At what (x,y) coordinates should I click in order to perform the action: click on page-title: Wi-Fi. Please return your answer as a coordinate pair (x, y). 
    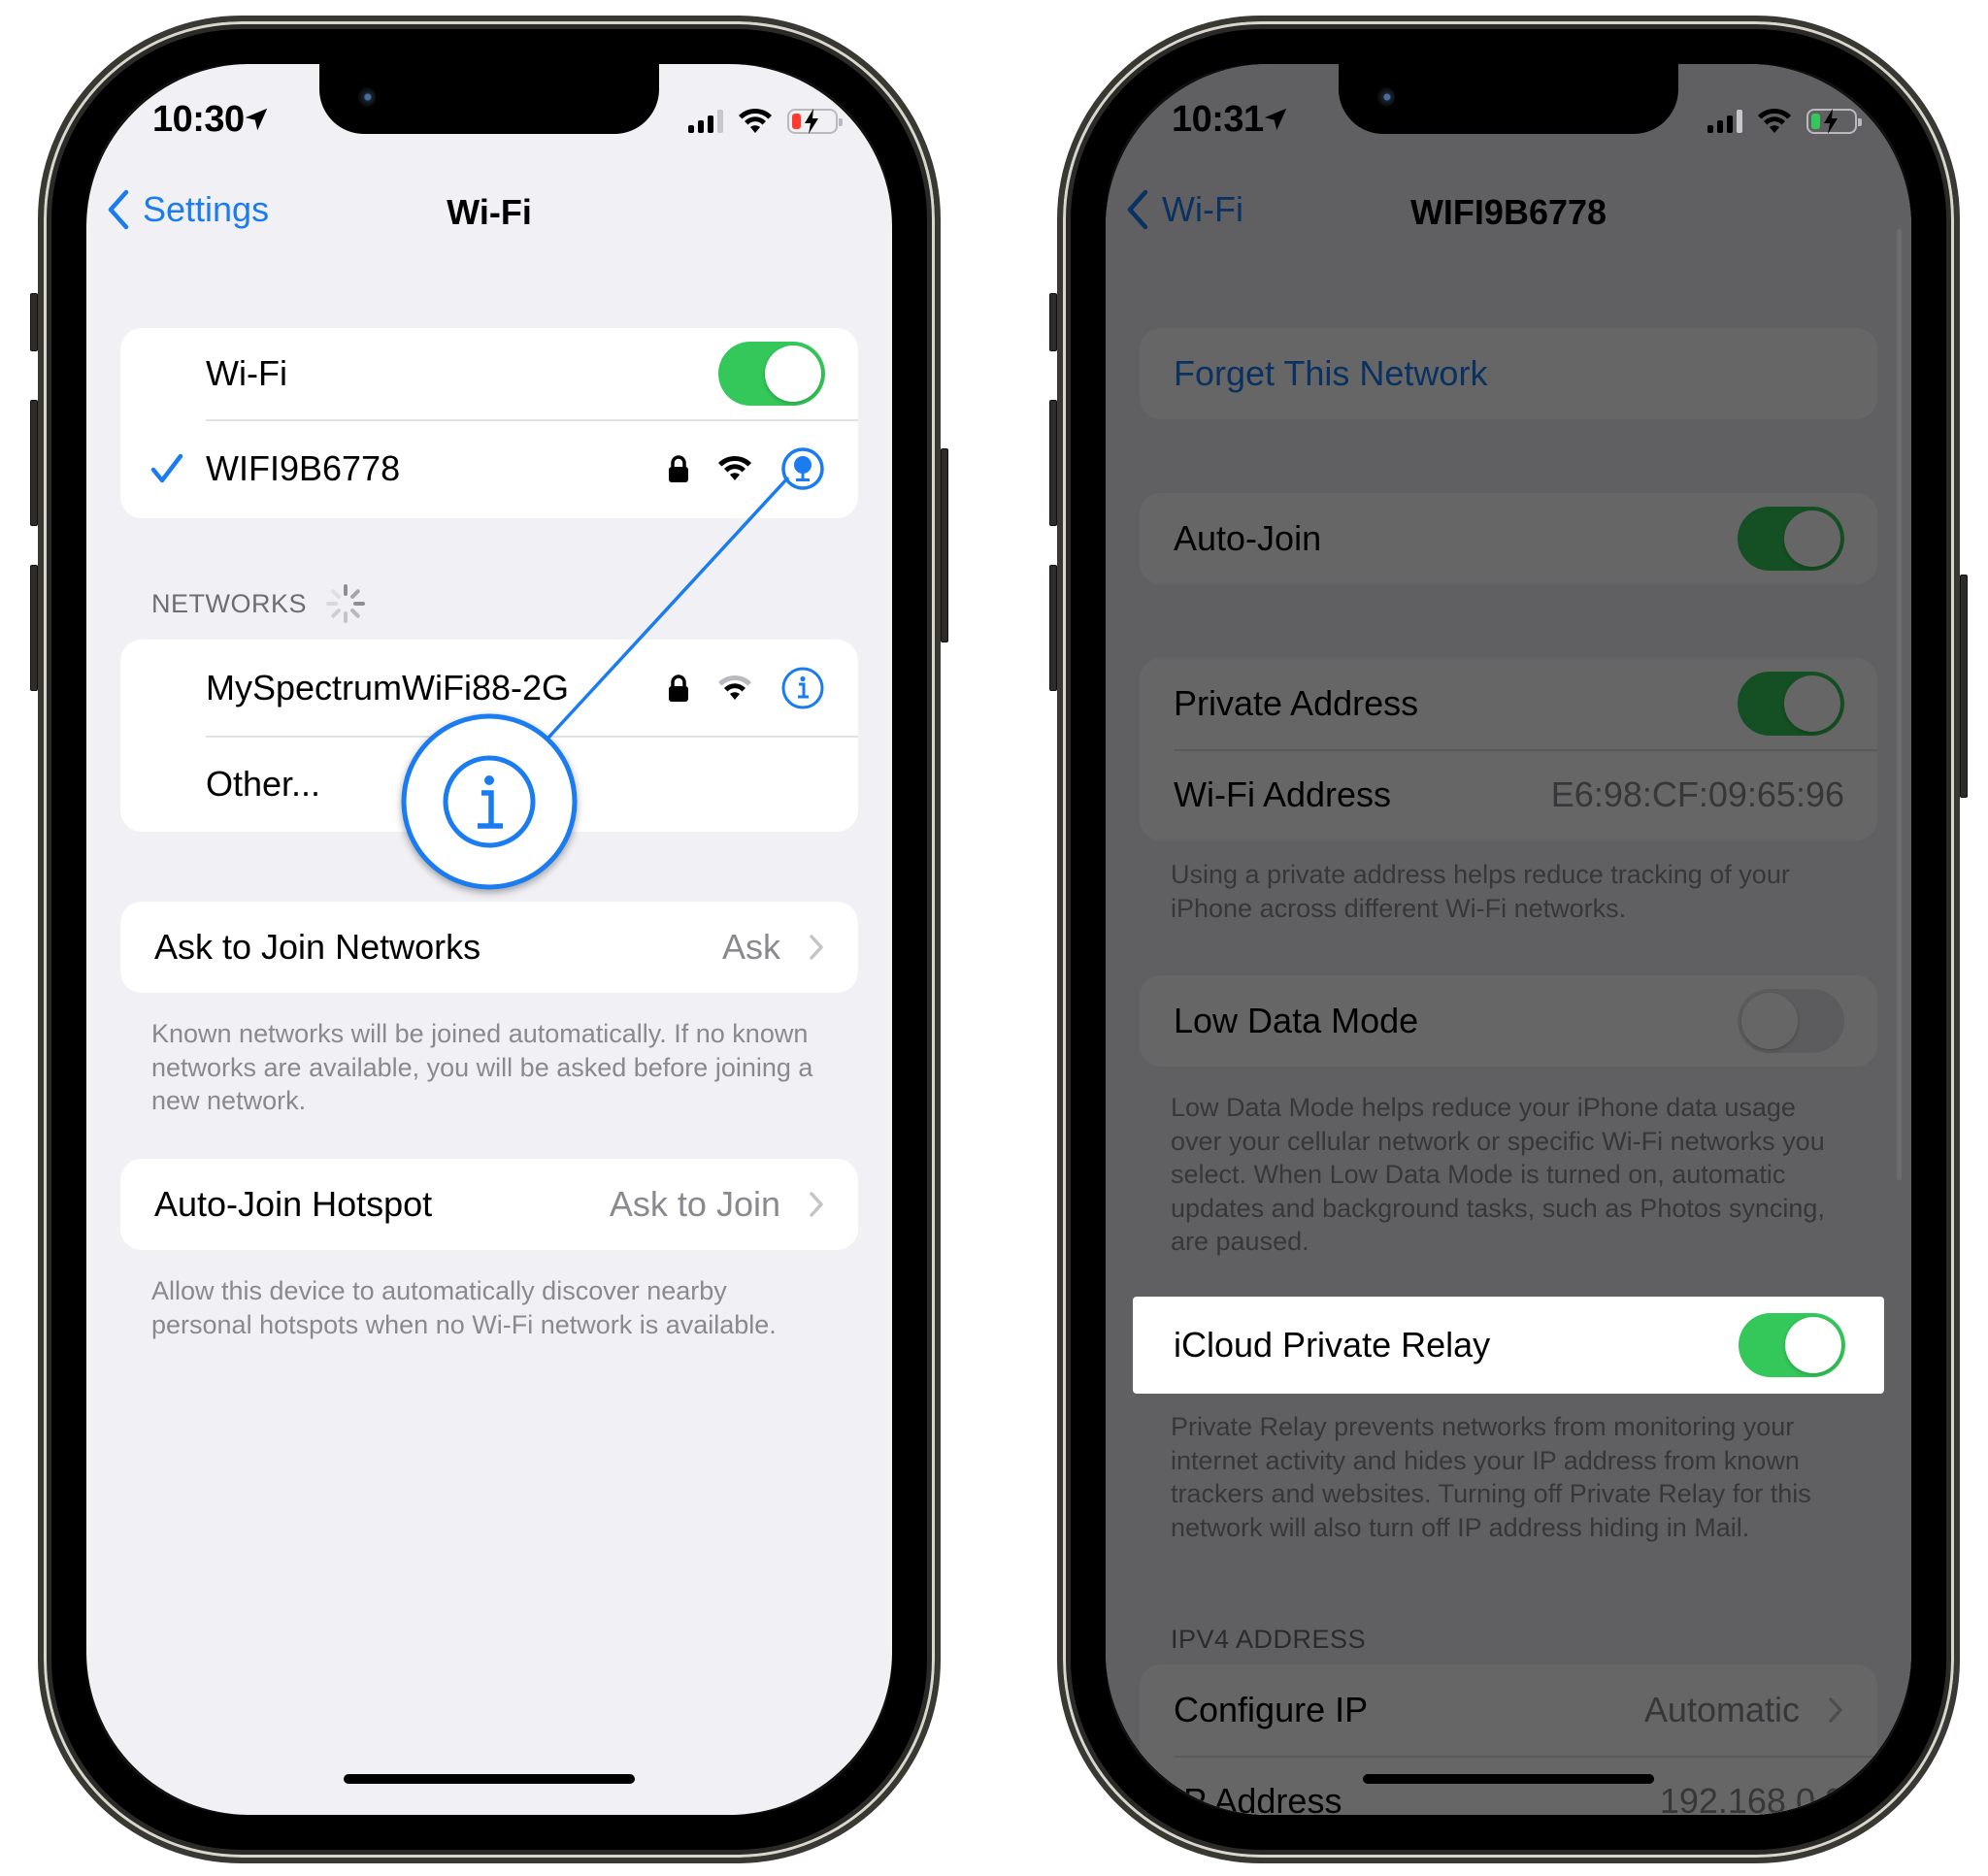
    Looking at the image, I should click on (490, 212).